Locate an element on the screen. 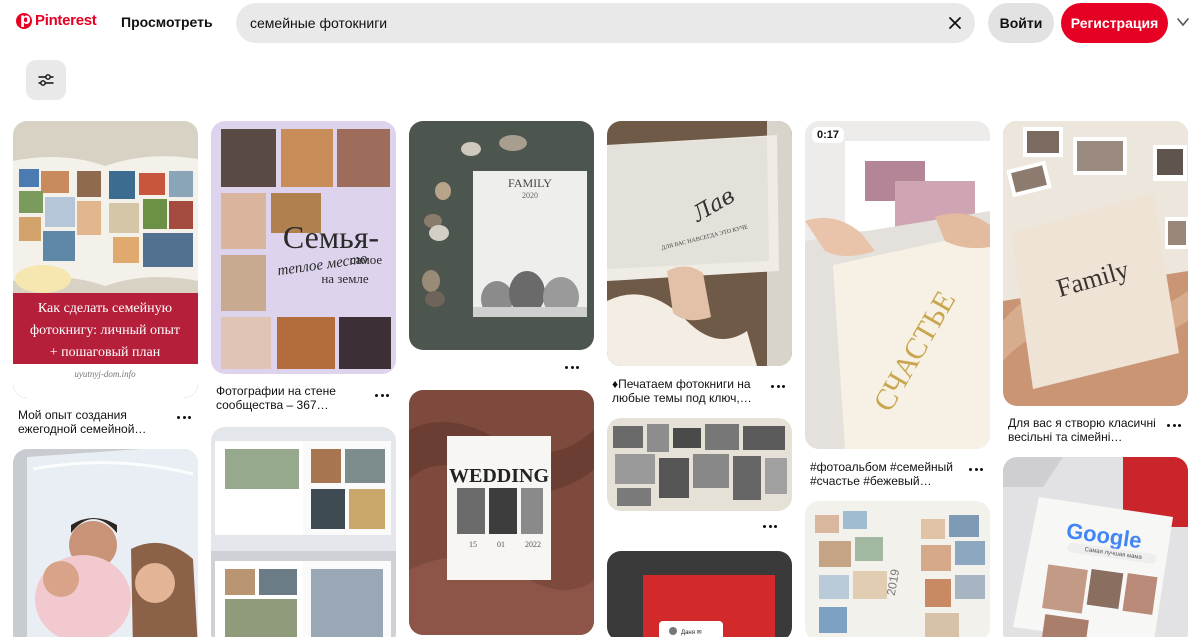 The image size is (1200, 637). pin-caption-line-1: #фотоальбом #семейный is located at coordinates (881, 467).